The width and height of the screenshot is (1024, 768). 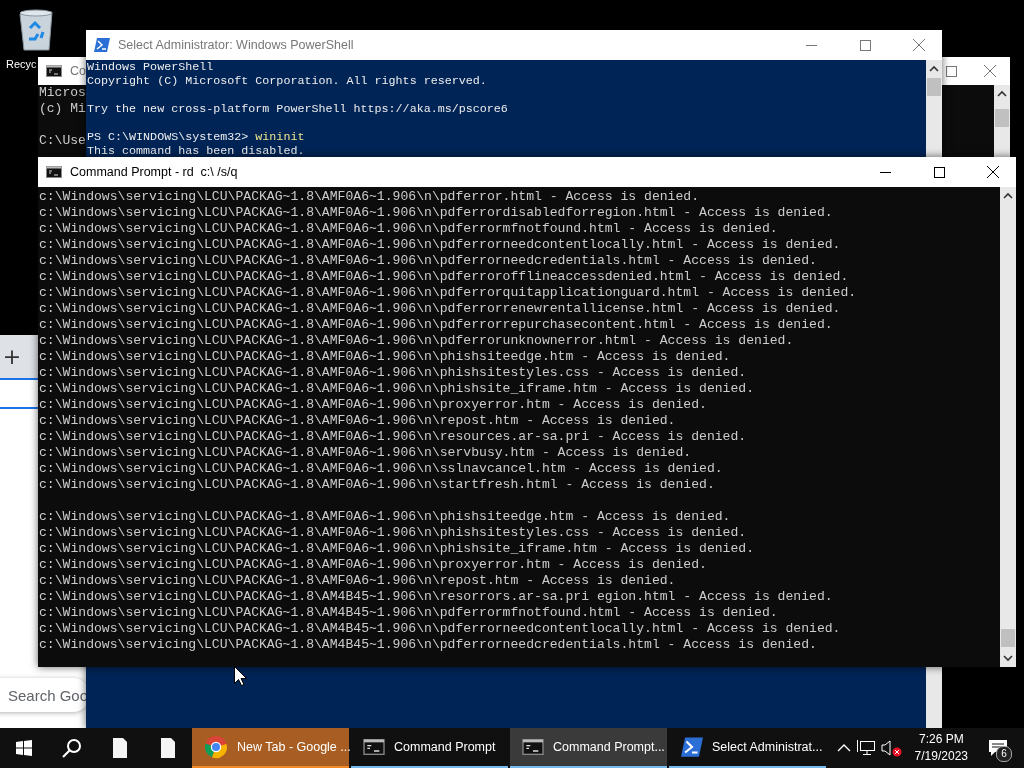 What do you see at coordinates (62, 109) in the screenshot?
I see `console-line: (c) Mi` at bounding box center [62, 109].